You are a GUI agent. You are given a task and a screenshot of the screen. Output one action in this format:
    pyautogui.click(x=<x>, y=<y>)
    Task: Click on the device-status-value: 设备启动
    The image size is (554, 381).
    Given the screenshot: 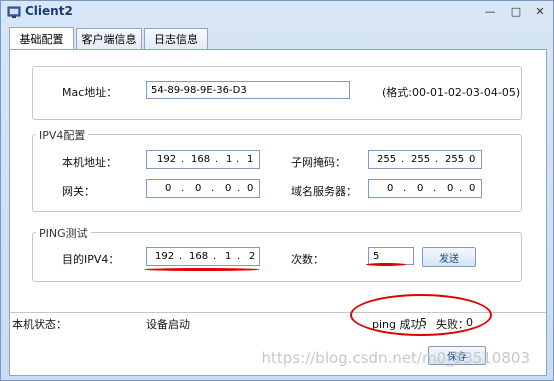 What is the action you would take?
    pyautogui.click(x=168, y=324)
    